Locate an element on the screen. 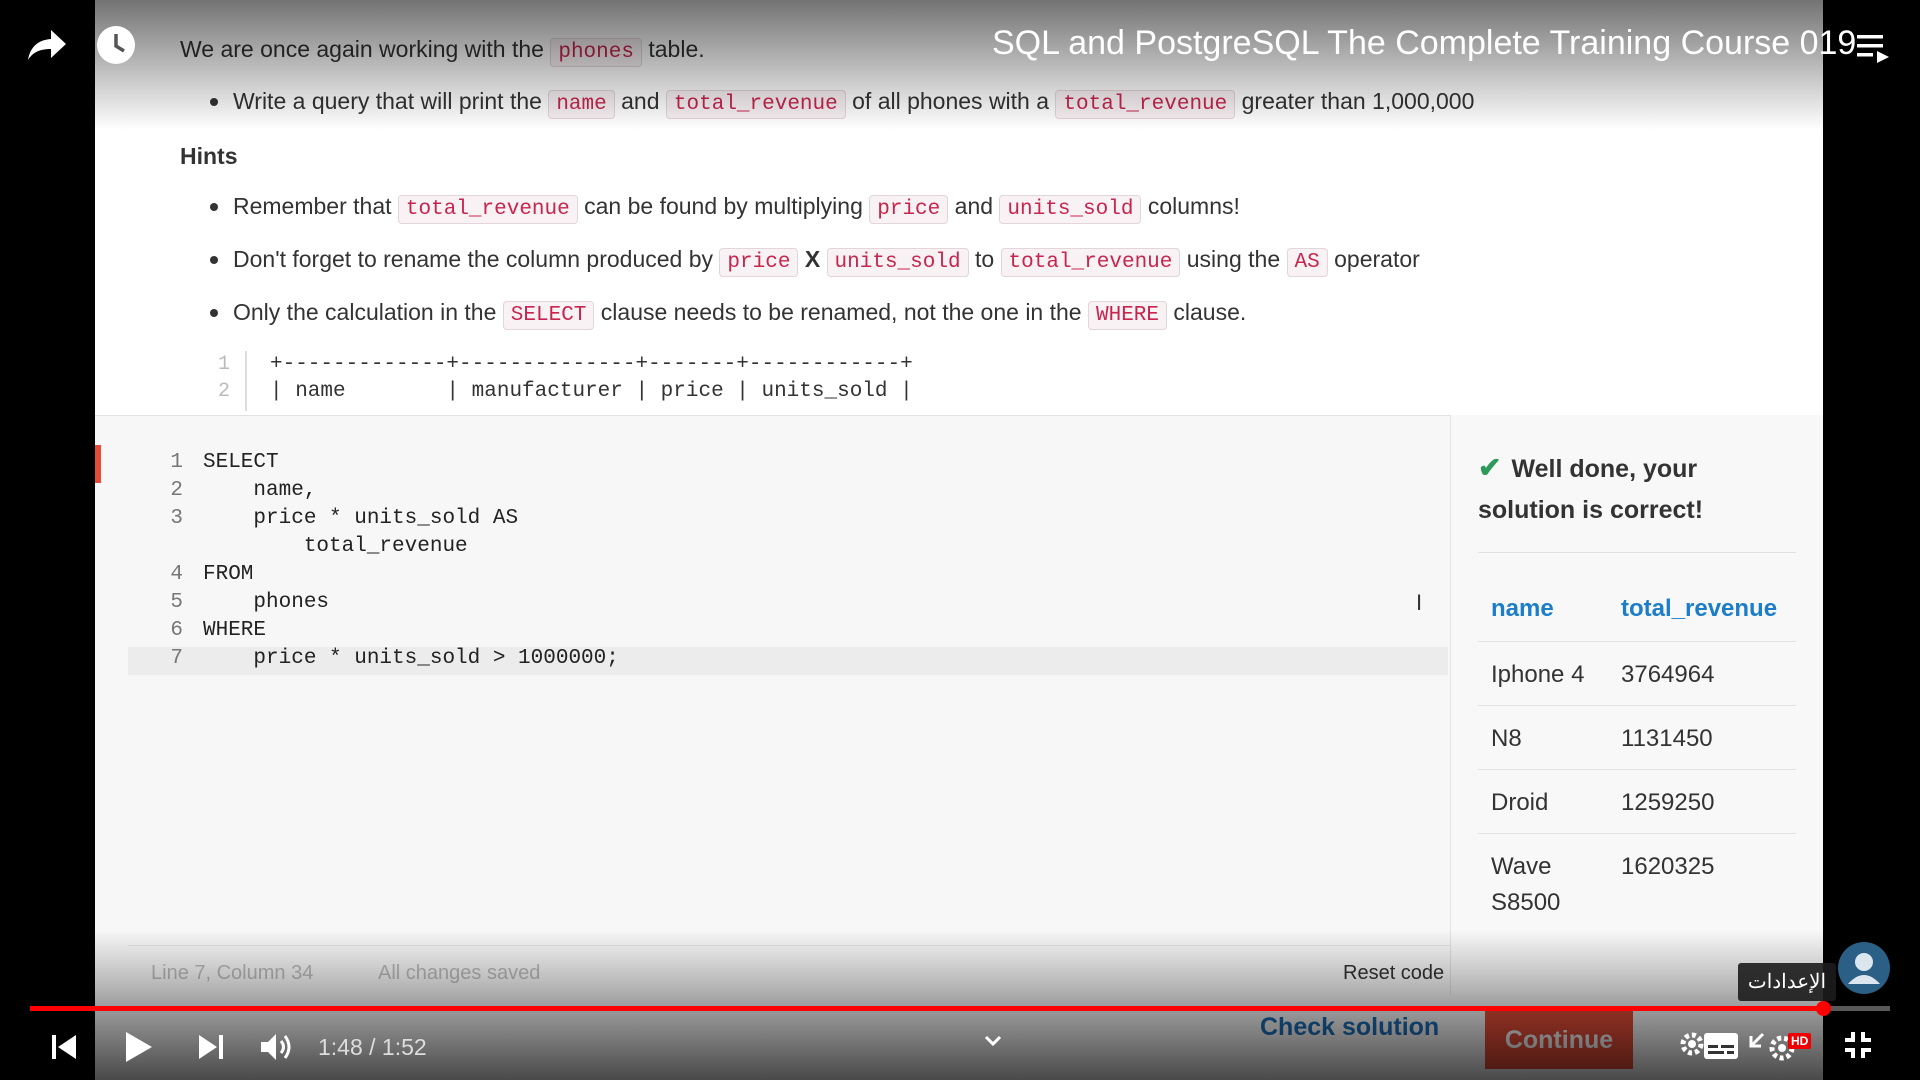 The width and height of the screenshot is (1920, 1080). avatar is located at coordinates (1864, 968).